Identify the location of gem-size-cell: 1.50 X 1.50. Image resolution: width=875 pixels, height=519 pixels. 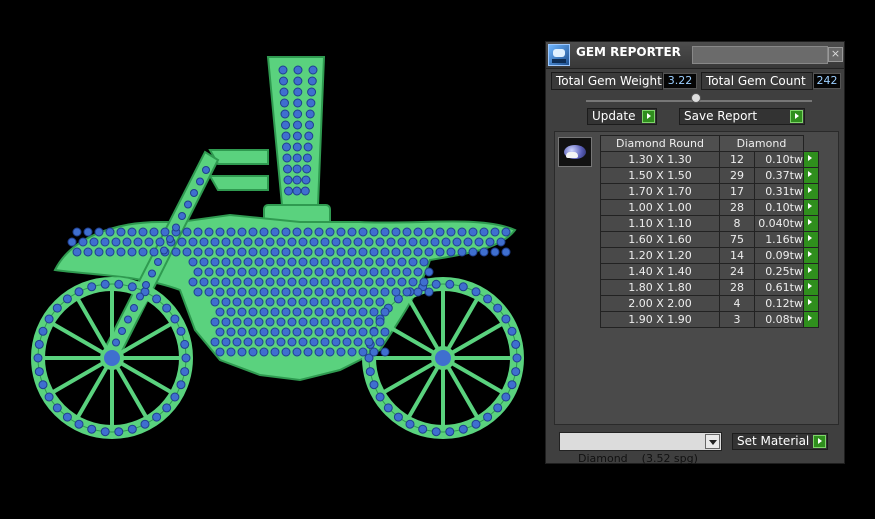
(660, 175).